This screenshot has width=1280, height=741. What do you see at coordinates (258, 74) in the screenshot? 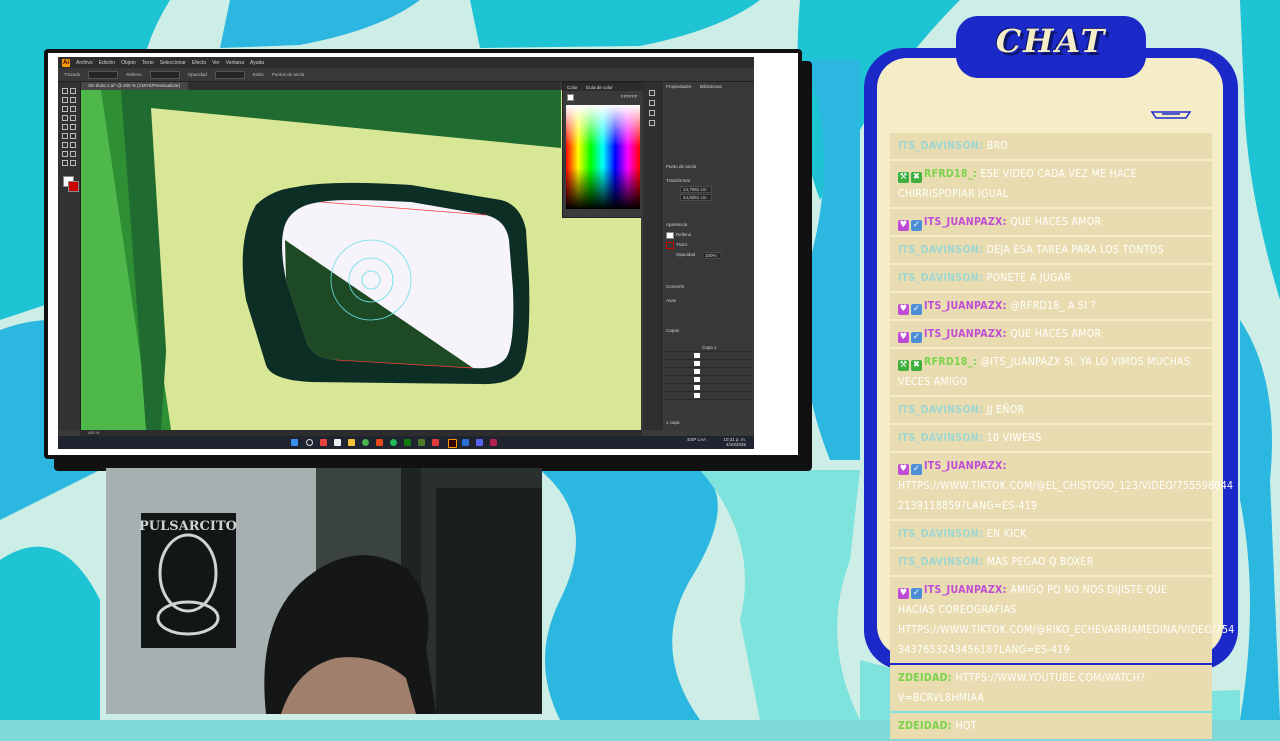
I see `option-estilo: Estilo` at bounding box center [258, 74].